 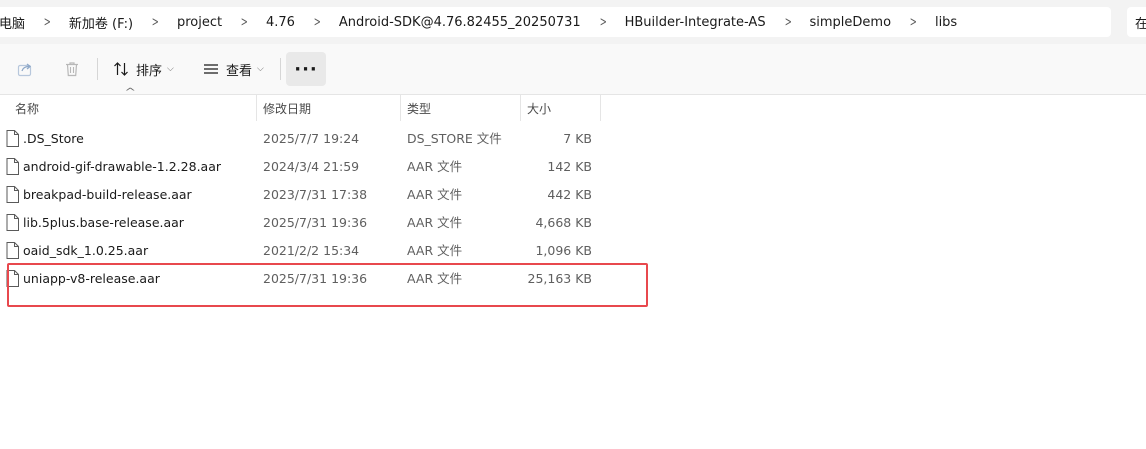 I want to click on trash-icon, so click(x=72, y=69).